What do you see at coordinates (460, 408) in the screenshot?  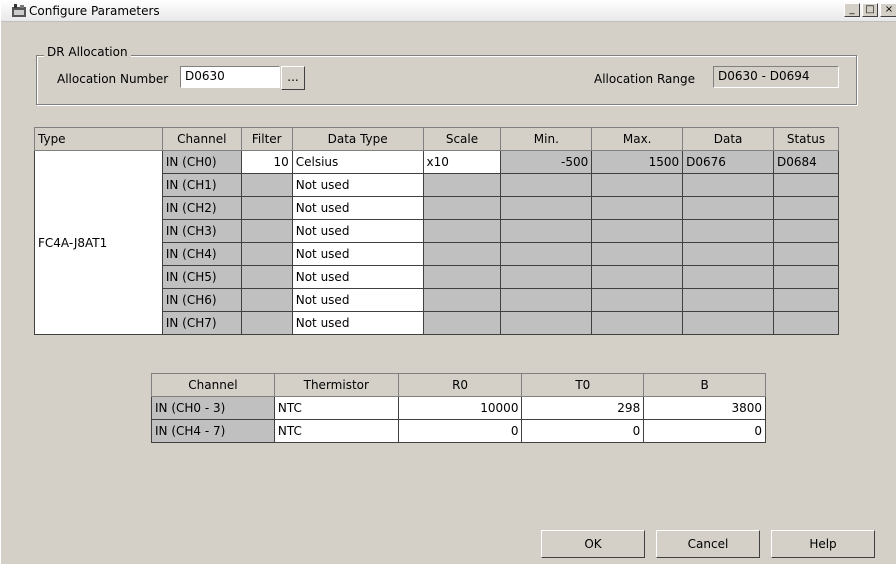 I see `r0-cell: 10000` at bounding box center [460, 408].